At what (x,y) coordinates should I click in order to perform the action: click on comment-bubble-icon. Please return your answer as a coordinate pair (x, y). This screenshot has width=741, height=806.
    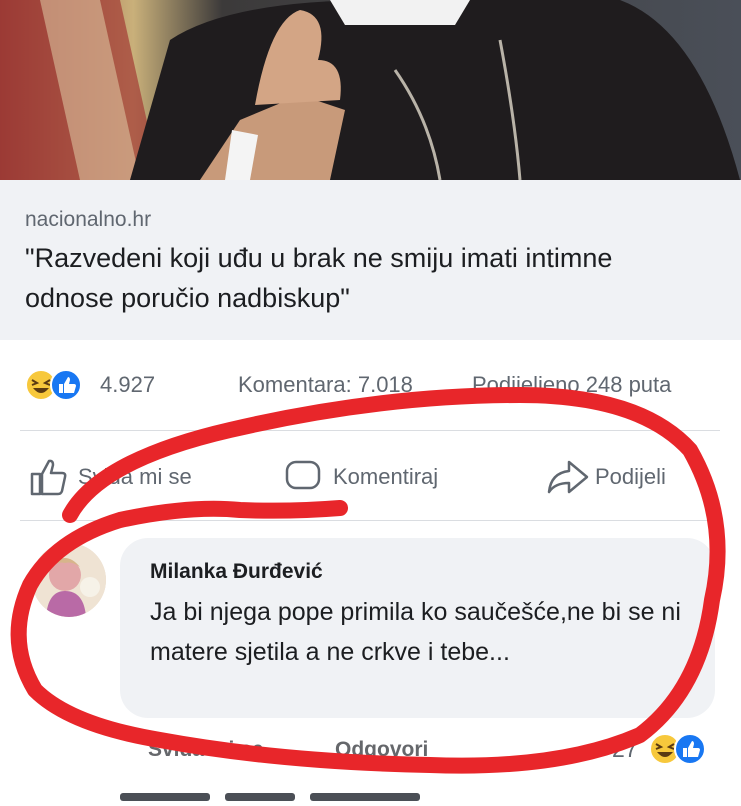
    Looking at the image, I should click on (303, 475).